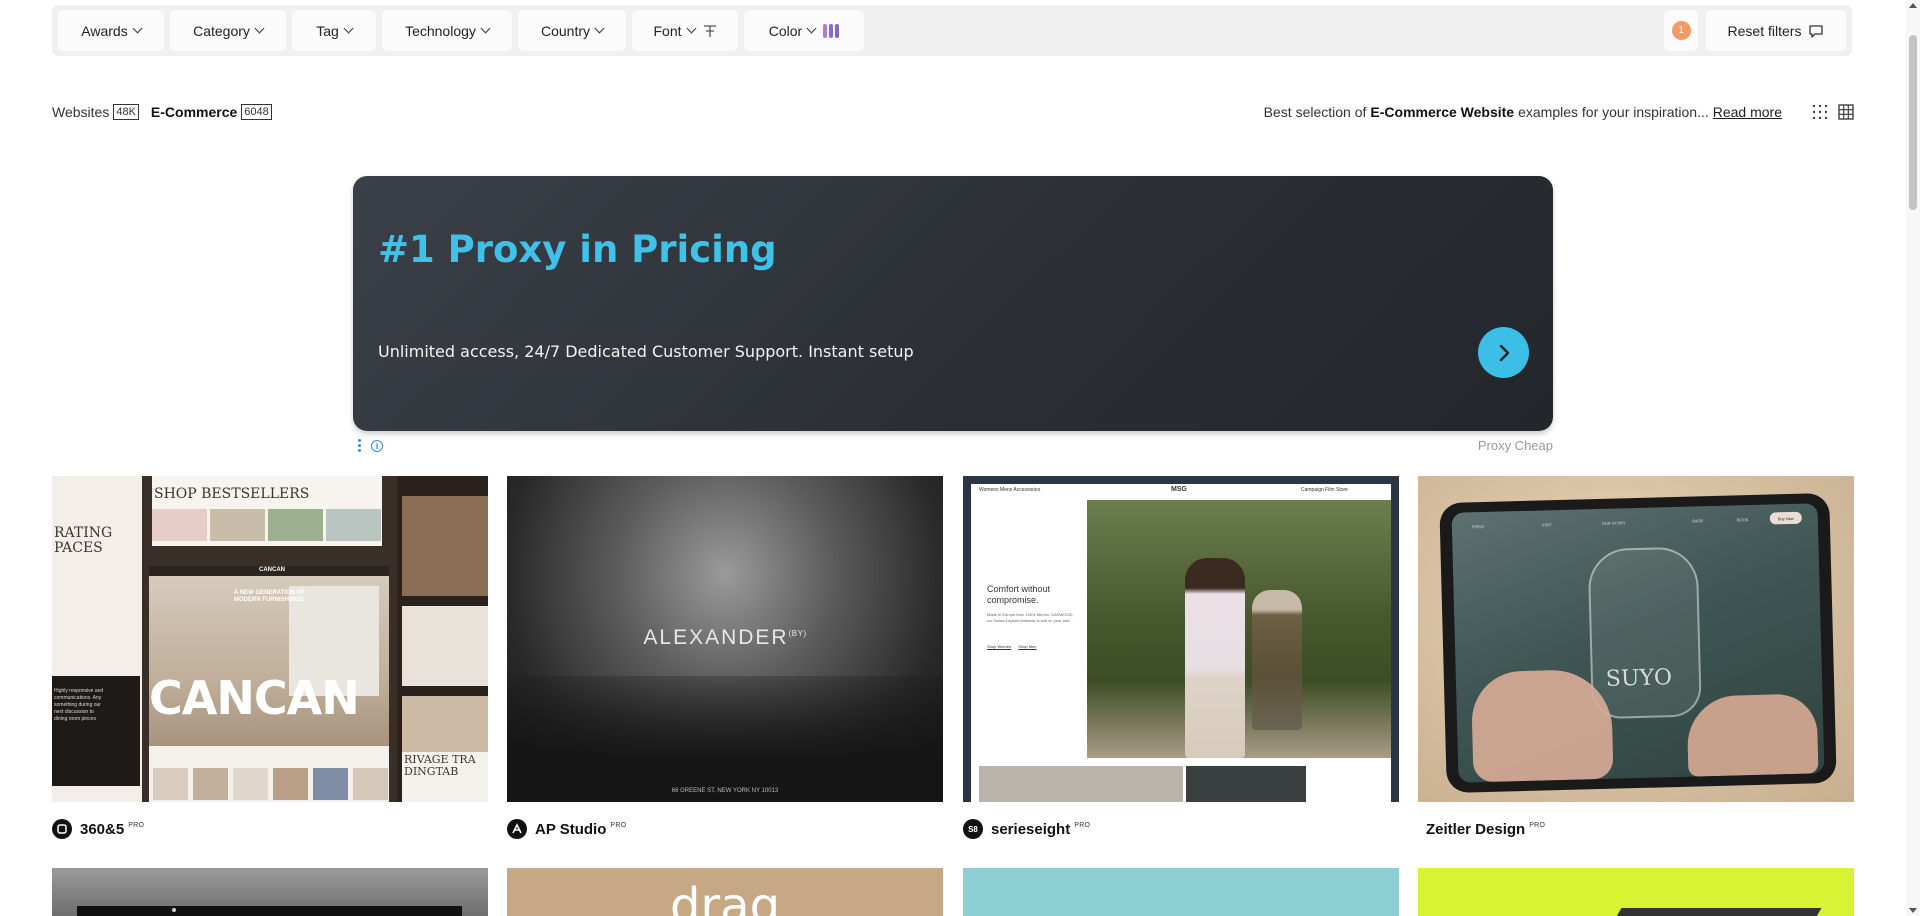 This screenshot has height=916, width=1920. Describe the element at coordinates (725, 829) in the screenshot. I see `site-meta: AP Studio PRO` at that location.